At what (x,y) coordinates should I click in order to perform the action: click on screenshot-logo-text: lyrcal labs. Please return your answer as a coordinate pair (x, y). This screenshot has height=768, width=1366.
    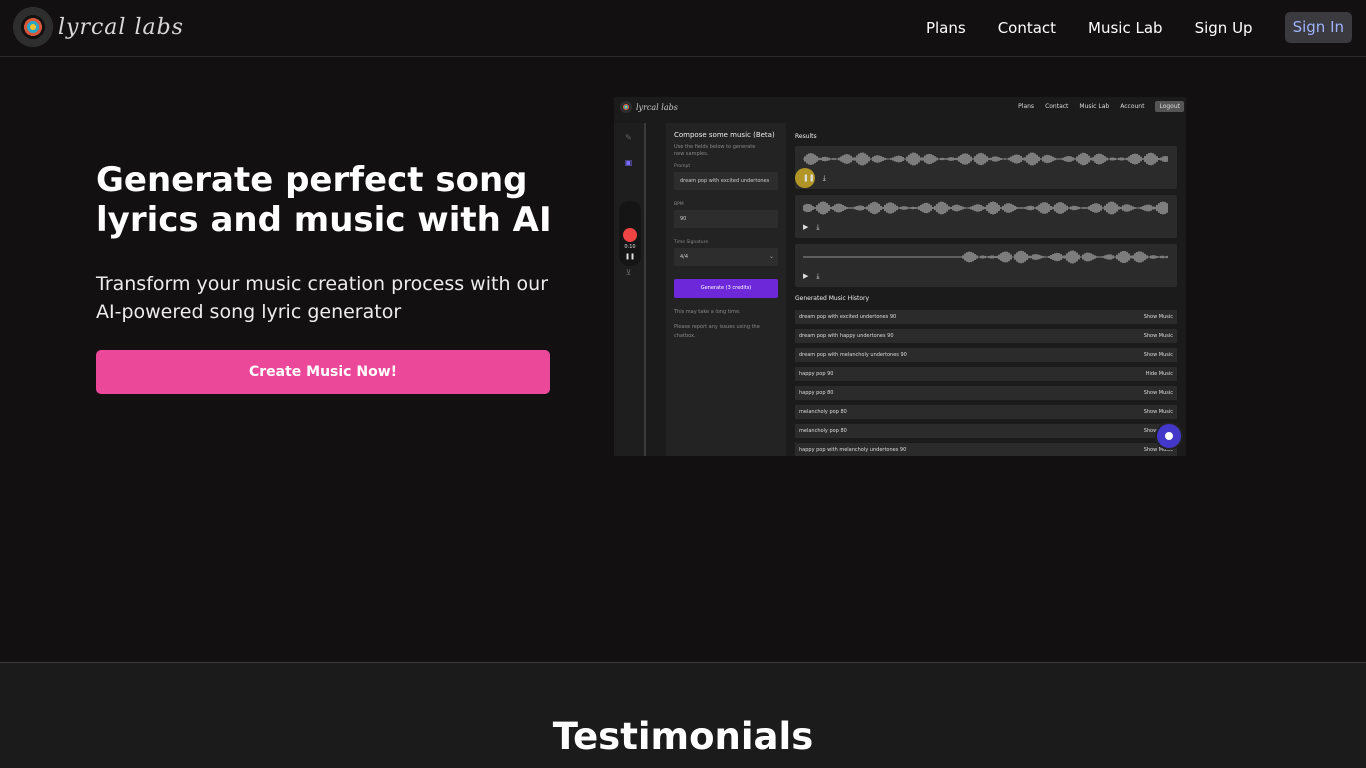
    Looking at the image, I should click on (657, 107).